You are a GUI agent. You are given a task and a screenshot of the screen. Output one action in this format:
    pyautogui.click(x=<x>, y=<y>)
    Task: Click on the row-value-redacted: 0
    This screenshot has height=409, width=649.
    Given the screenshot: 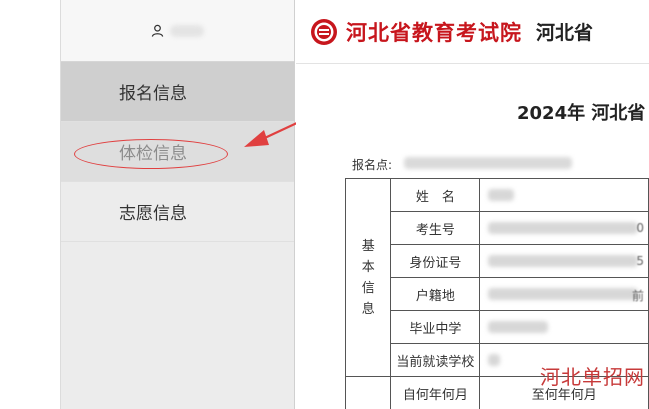 What is the action you would take?
    pyautogui.click(x=564, y=228)
    